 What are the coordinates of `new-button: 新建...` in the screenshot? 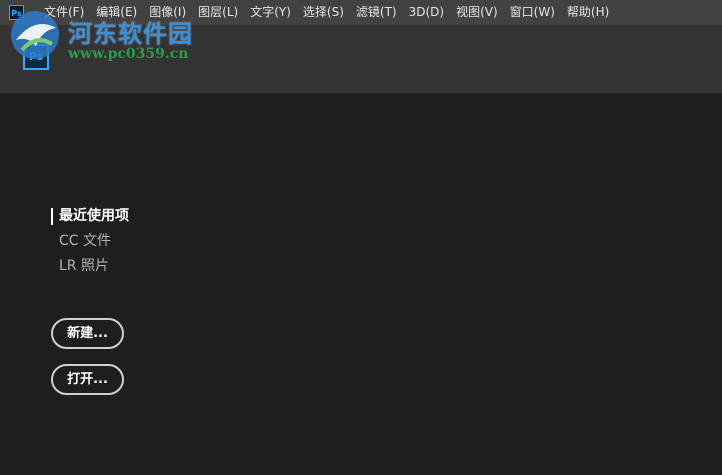 It's located at (87, 333).